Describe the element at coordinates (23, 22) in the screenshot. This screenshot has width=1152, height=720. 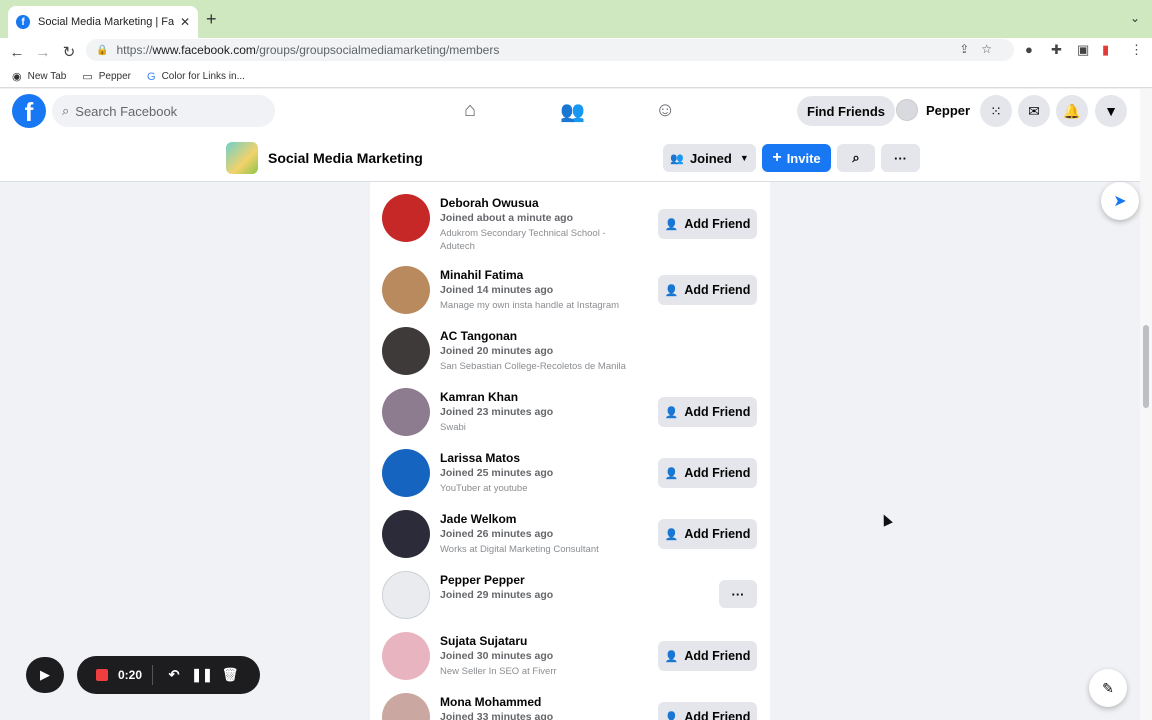
I see `facebook-favicon-icon: f` at that location.